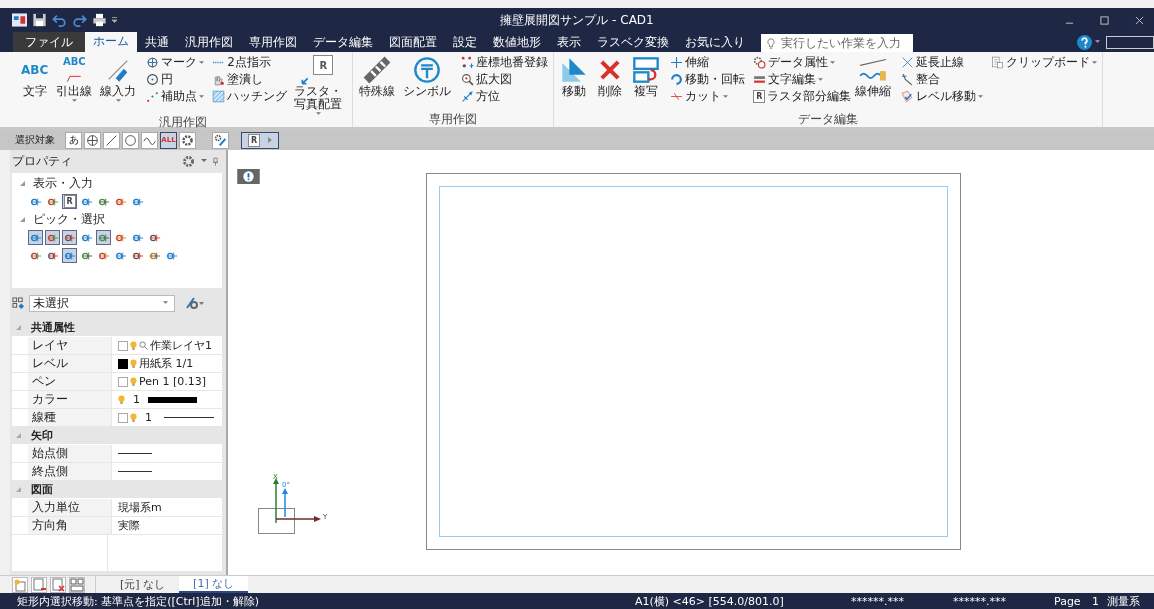 The height and width of the screenshot is (609, 1154). I want to click on panel-title: プロパティ, so click(42, 161).